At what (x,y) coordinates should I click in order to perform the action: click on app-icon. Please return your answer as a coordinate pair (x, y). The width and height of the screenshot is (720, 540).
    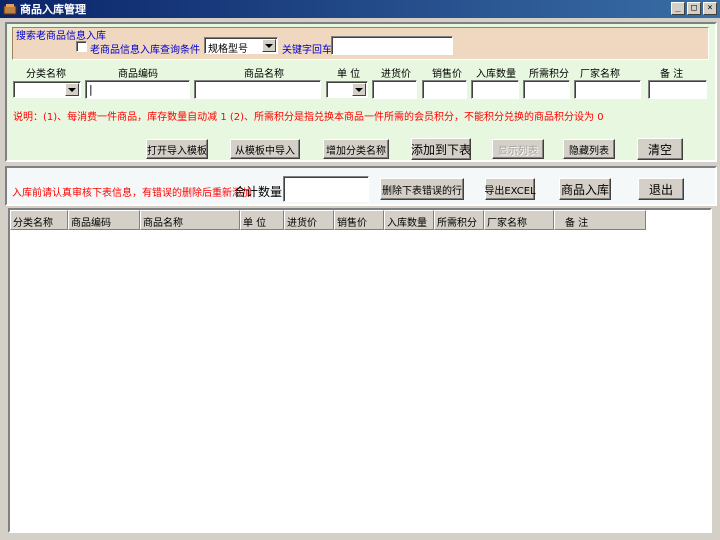
    Looking at the image, I should click on (10, 9).